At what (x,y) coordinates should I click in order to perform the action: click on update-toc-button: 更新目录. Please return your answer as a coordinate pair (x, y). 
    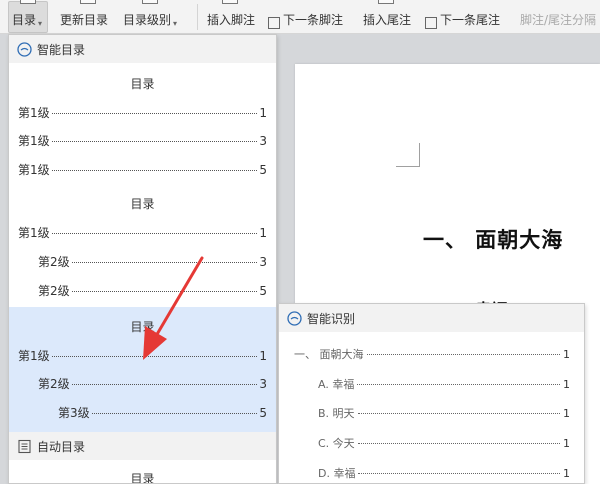
    Looking at the image, I should click on (84, 17).